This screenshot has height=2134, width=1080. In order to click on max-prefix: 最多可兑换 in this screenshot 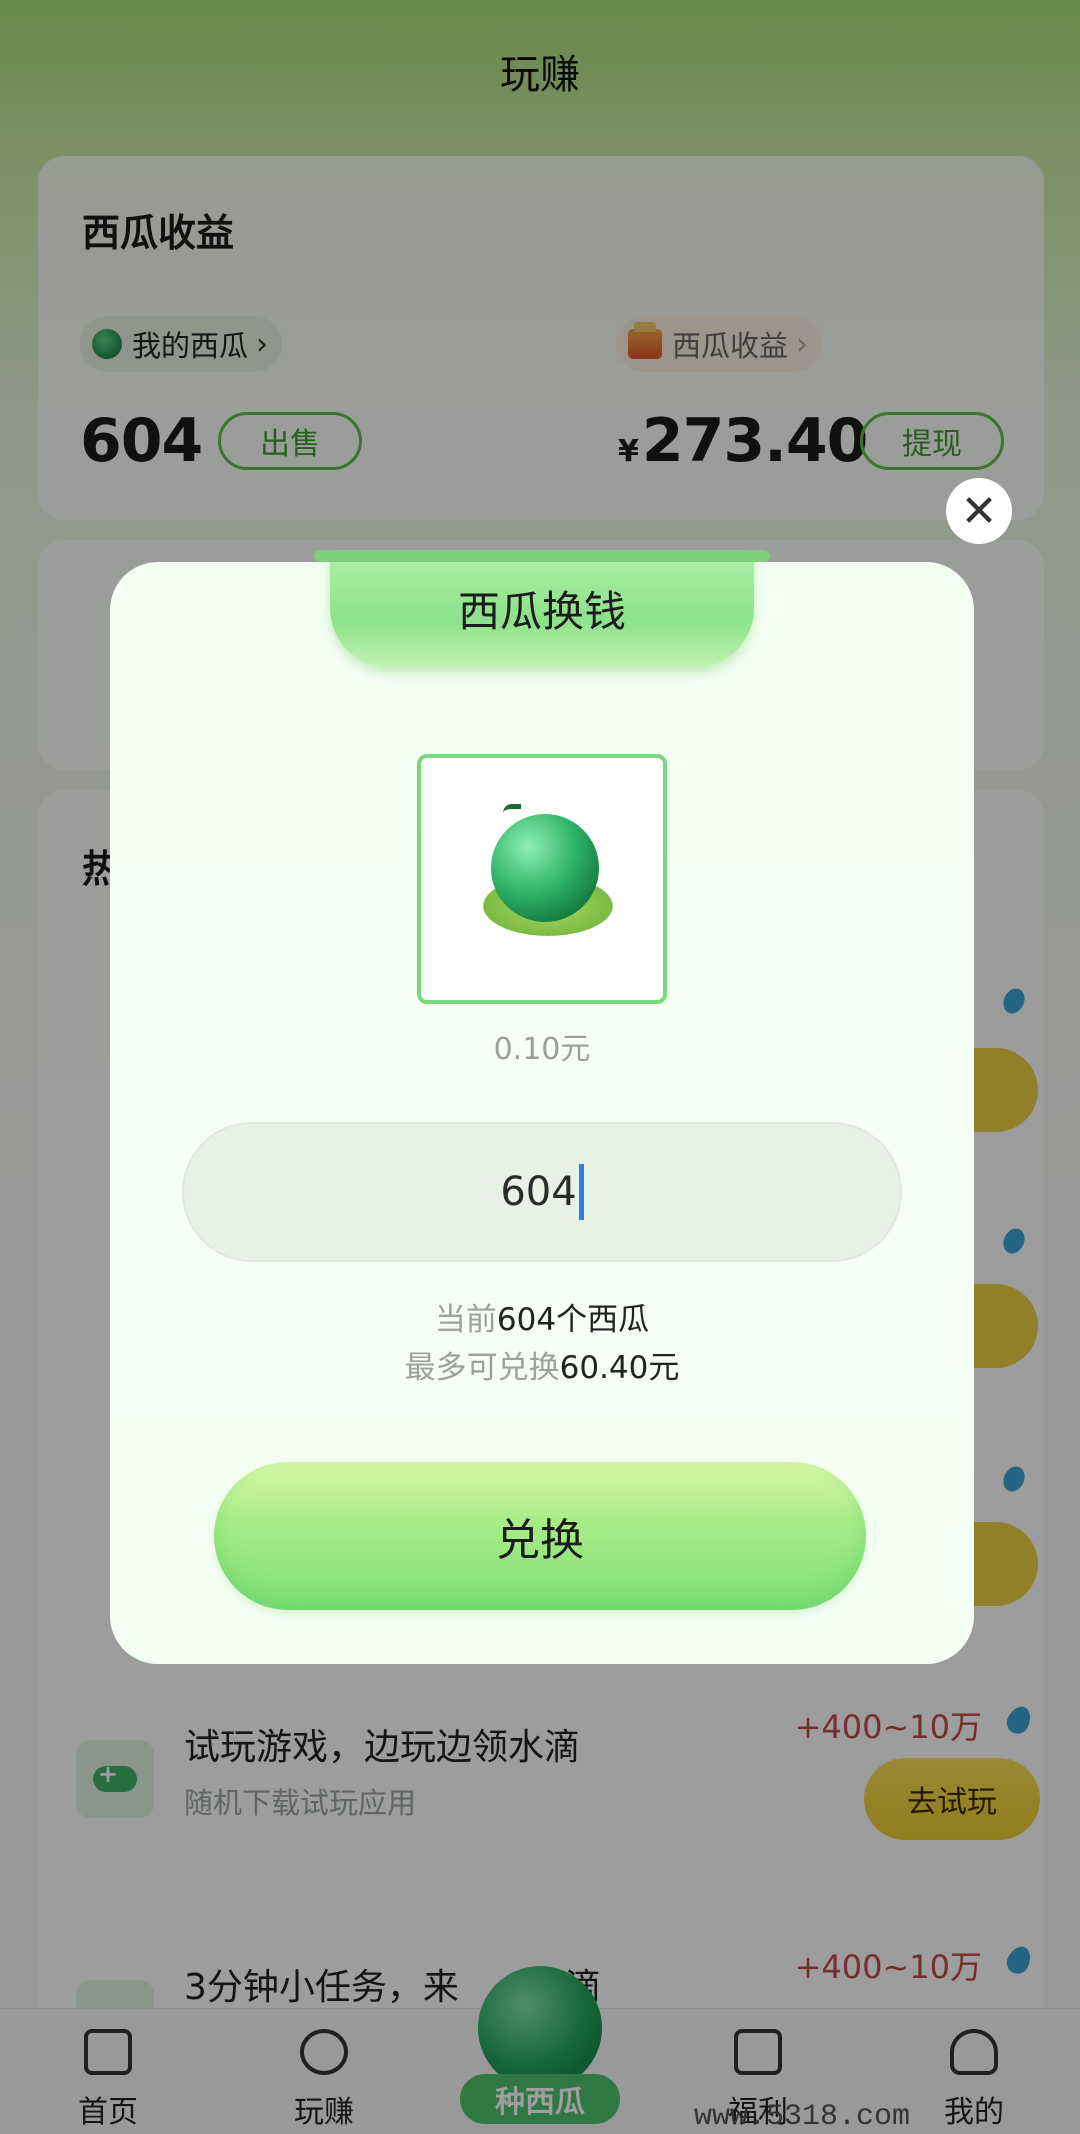, I will do `click(482, 1368)`.